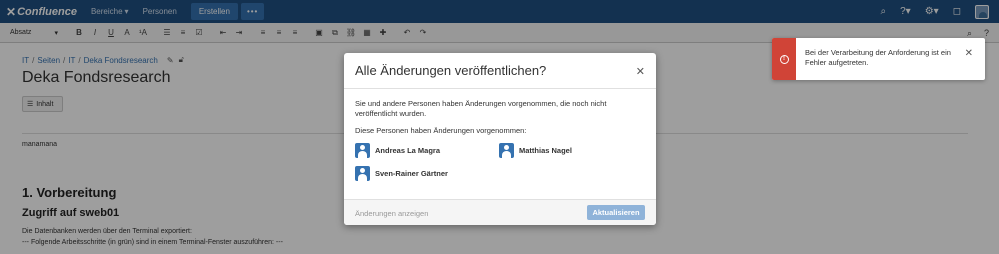 This screenshot has width=999, height=254. Describe the element at coordinates (451, 70) in the screenshot. I see `dialog-title: Alle Änderungen veröffentlichen?` at that location.